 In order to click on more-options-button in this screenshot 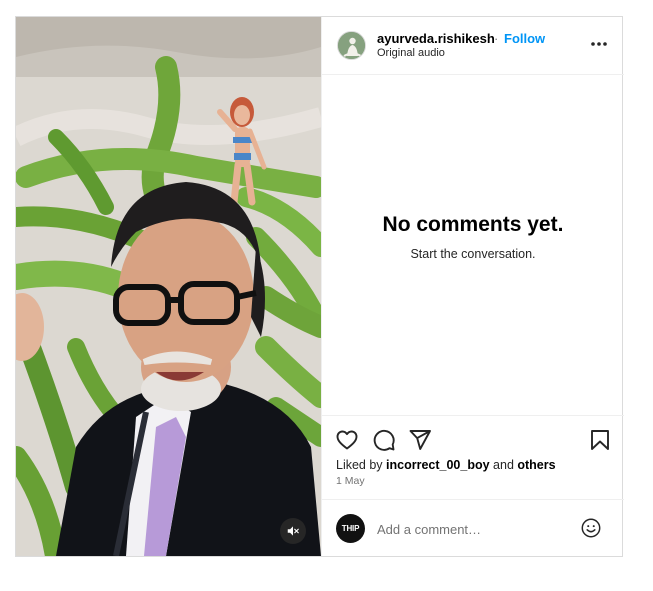, I will do `click(599, 44)`.